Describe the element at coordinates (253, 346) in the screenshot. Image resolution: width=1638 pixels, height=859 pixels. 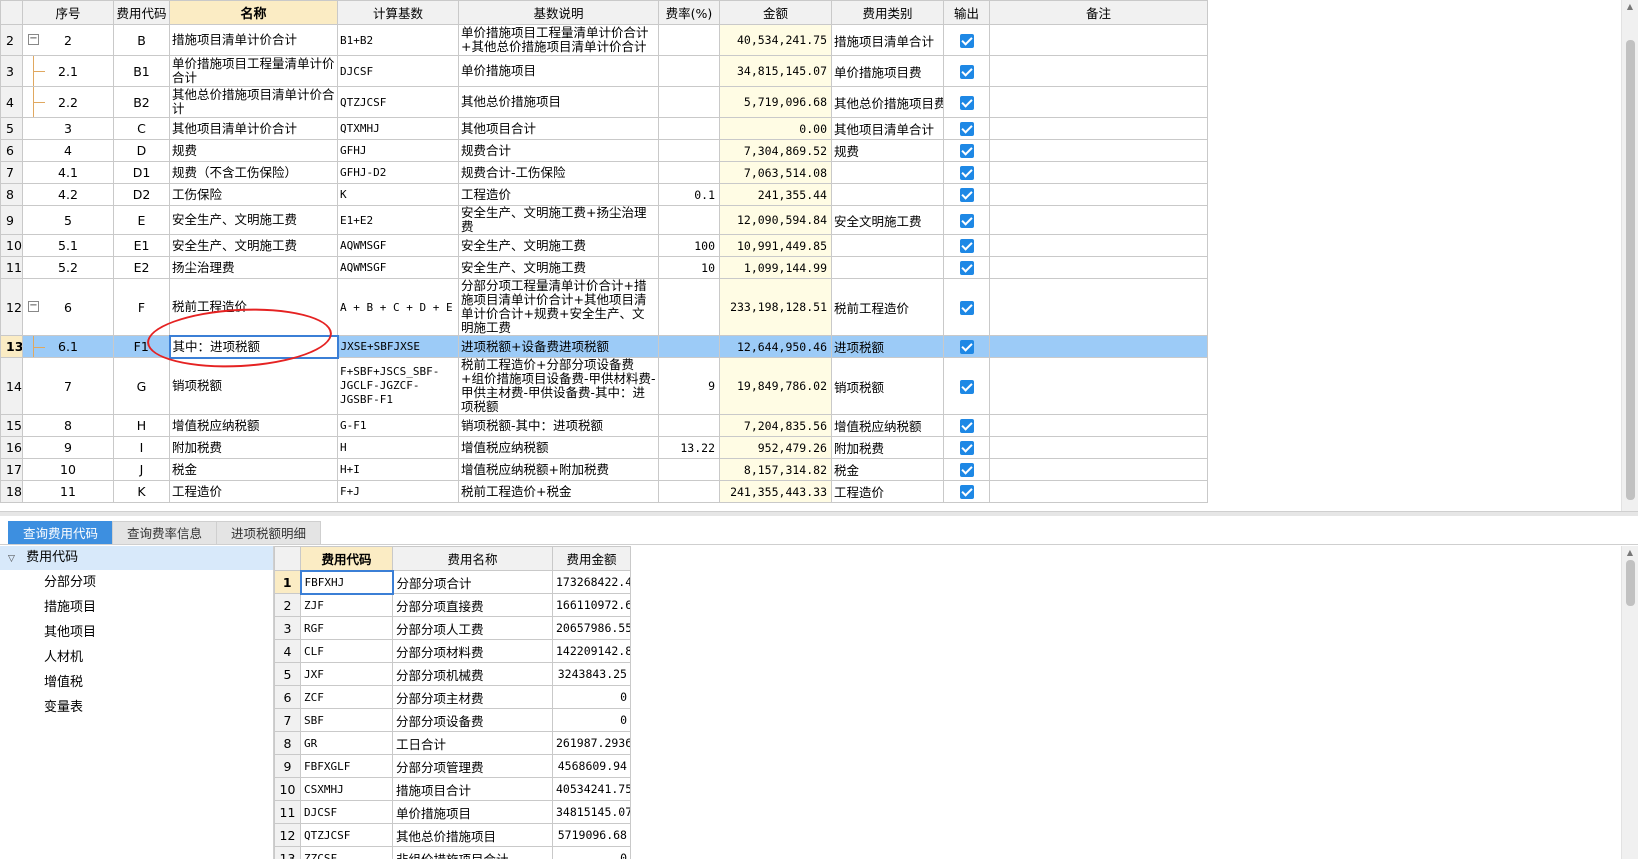
I see `name-cell: 其中：进项税额` at that location.